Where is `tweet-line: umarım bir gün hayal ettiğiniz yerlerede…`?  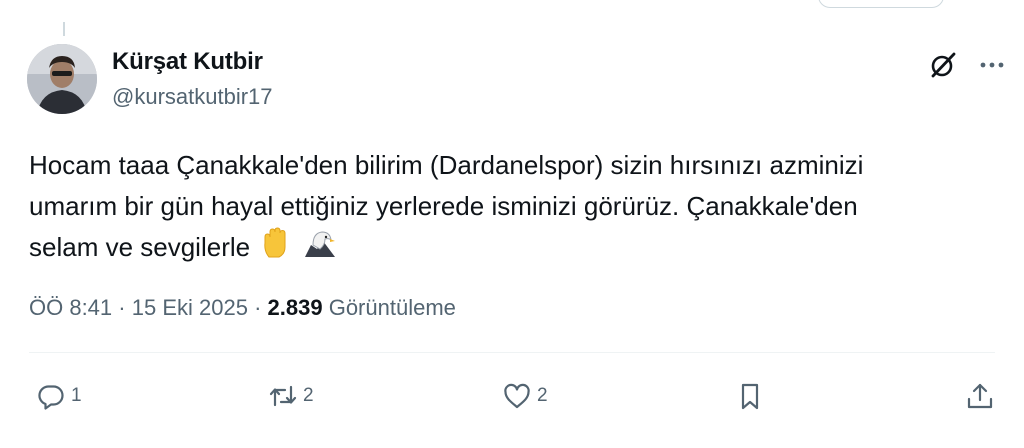 tweet-line: umarım bir gün hayal ettiğiniz yerlerede… is located at coordinates (443, 206).